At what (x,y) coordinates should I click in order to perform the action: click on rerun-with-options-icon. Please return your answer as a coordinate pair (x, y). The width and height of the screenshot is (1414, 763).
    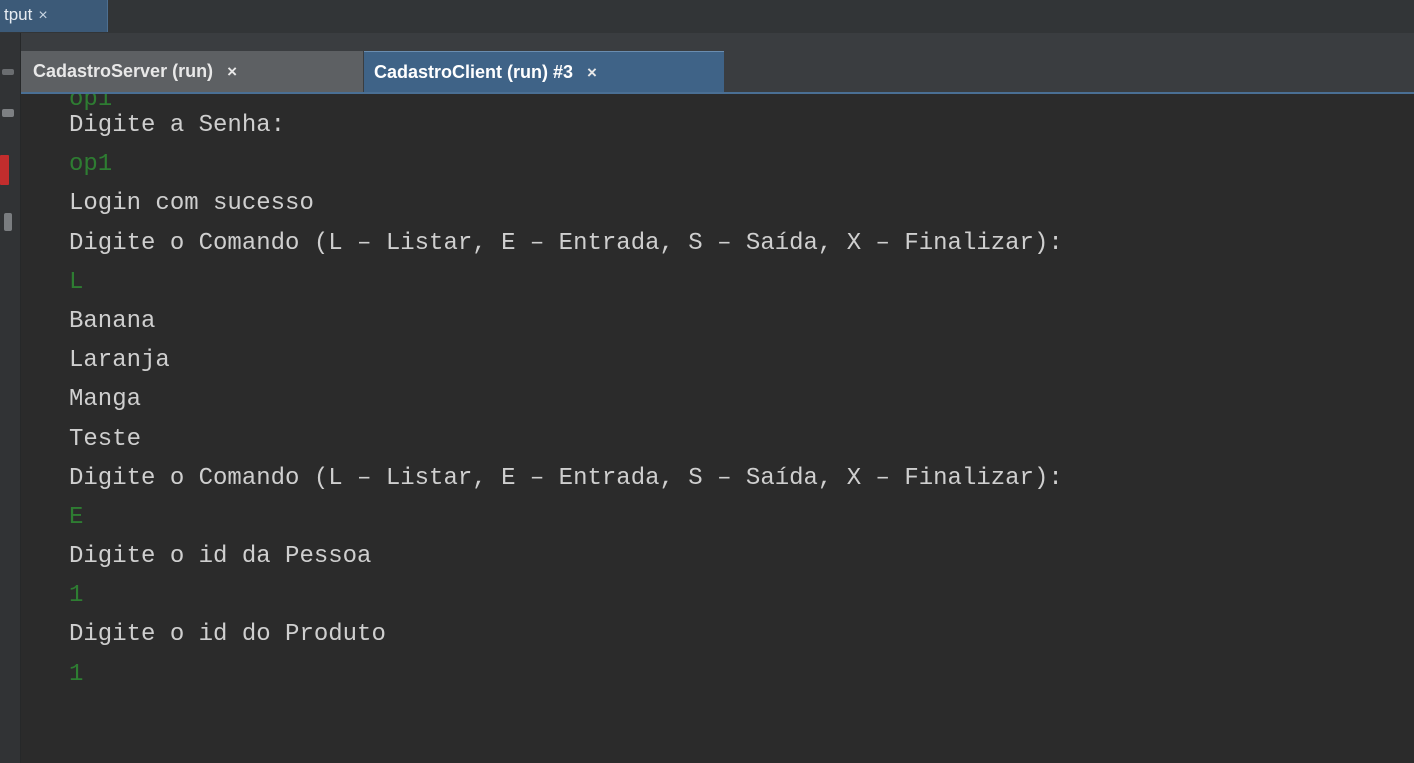
    Looking at the image, I should click on (8, 113).